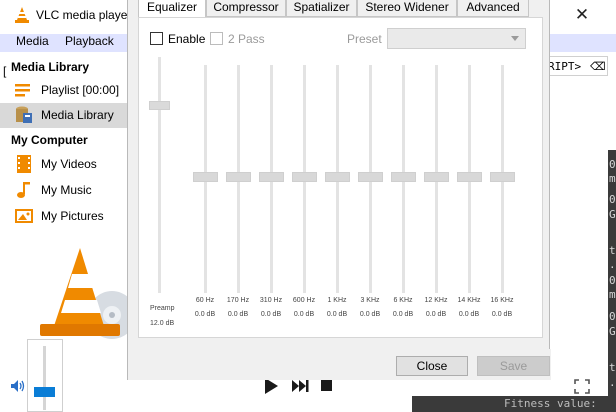  What do you see at coordinates (432, 366) in the screenshot?
I see `close-button: Close` at bounding box center [432, 366].